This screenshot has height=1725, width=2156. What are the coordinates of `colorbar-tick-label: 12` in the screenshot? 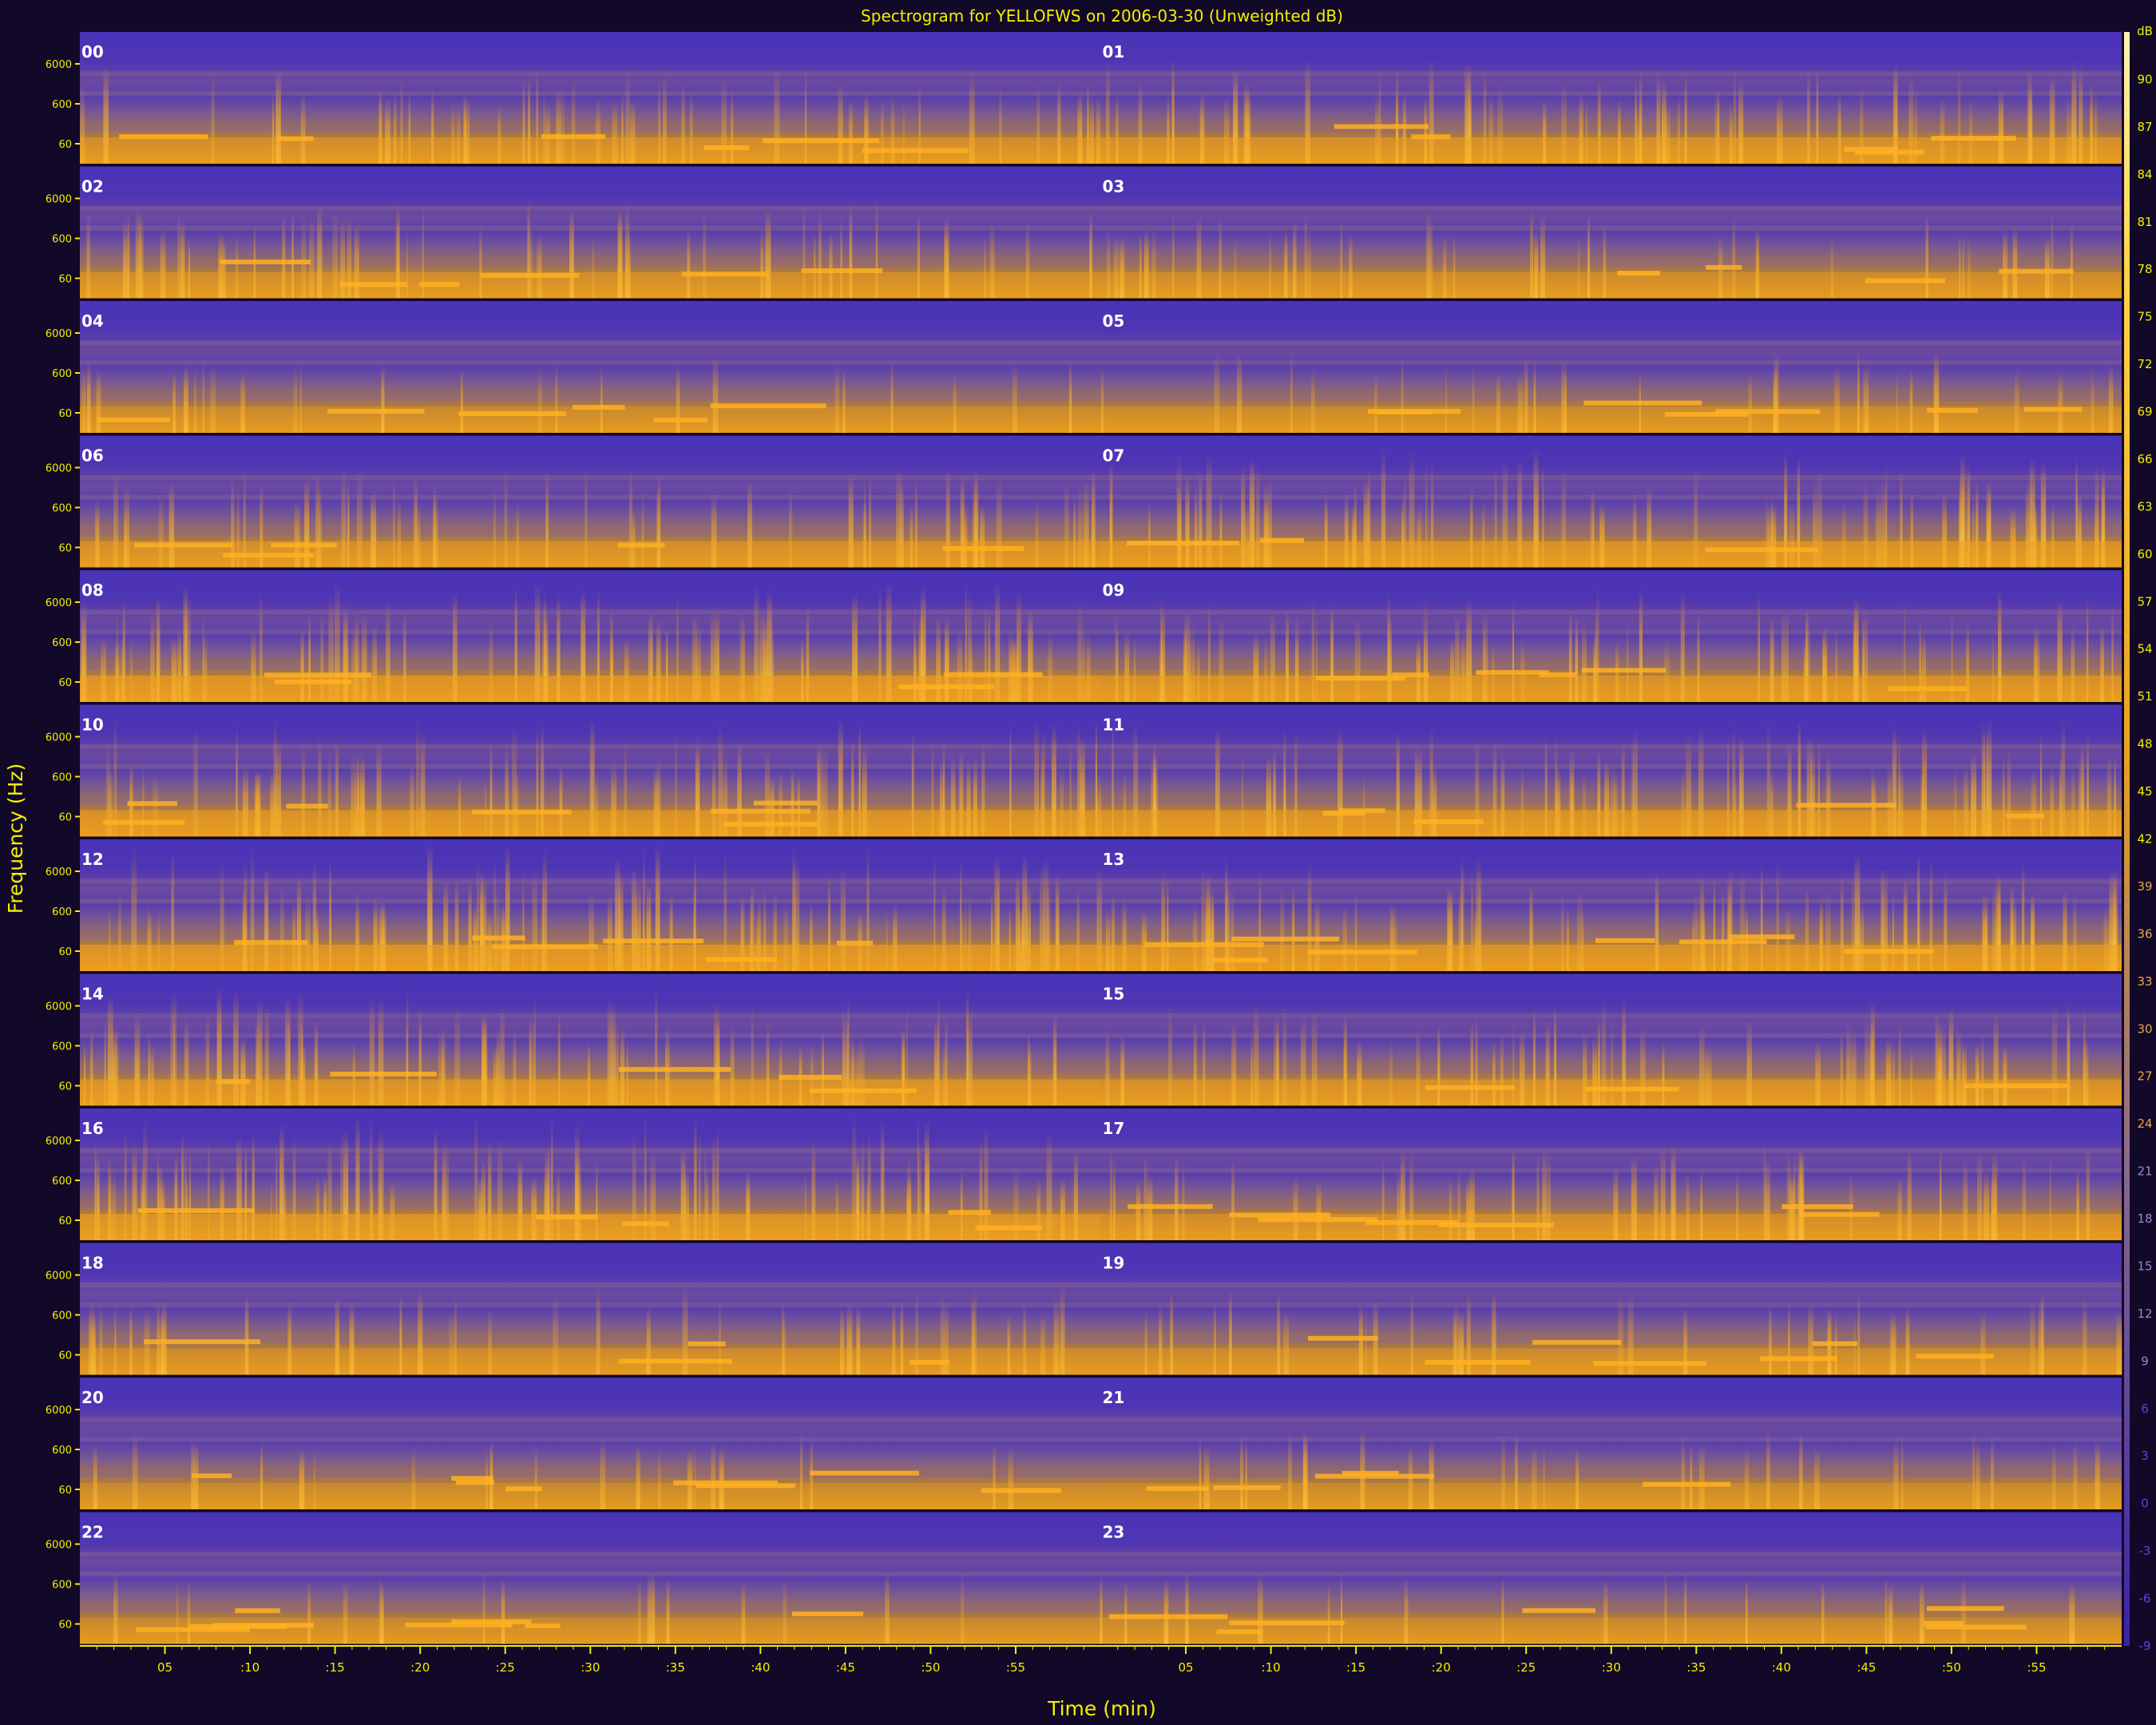 It's located at (2144, 1314).